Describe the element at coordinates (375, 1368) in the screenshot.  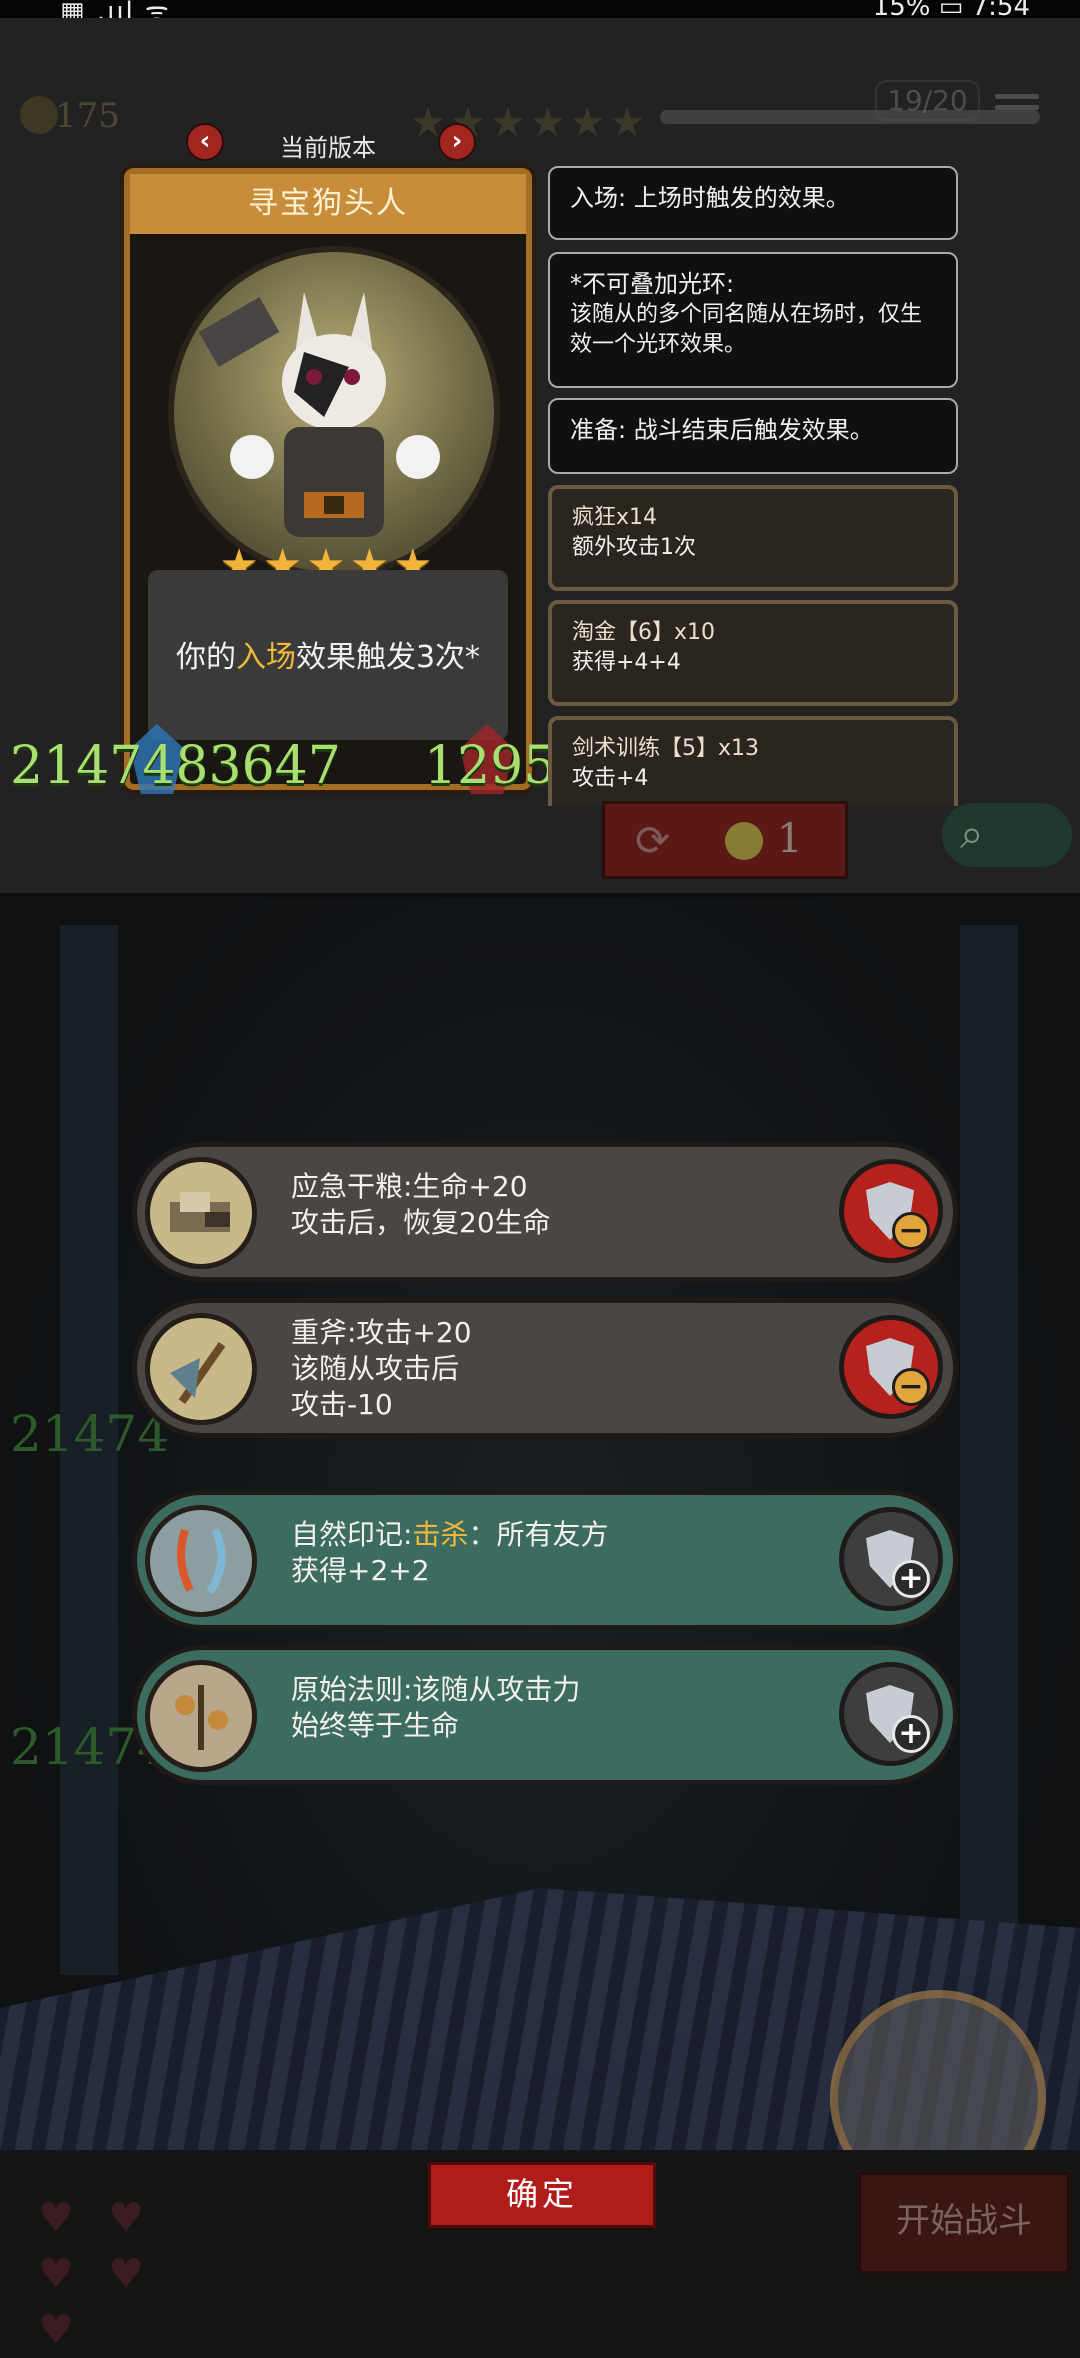
I see `item-line: 该随从攻击后` at that location.